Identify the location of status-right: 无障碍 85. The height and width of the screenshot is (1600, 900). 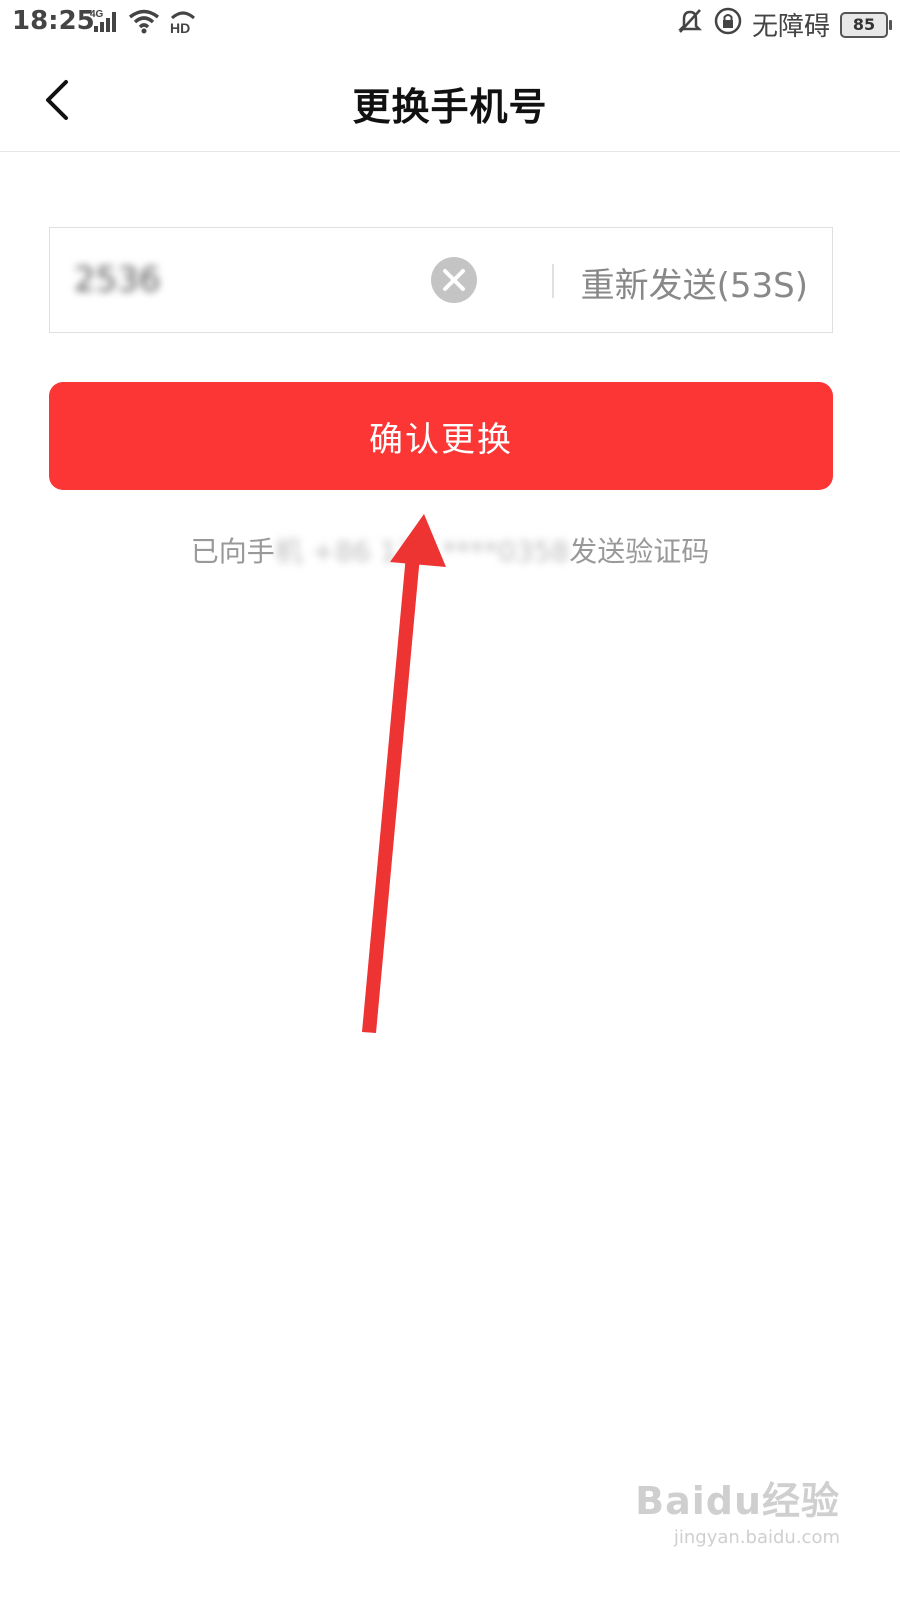
(784, 24).